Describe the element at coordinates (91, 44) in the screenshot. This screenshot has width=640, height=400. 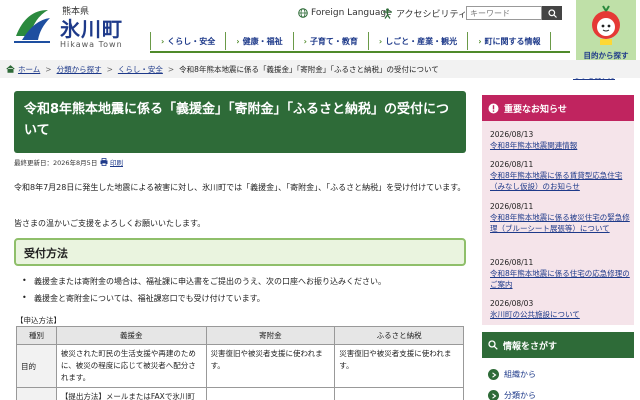
I see `town-name-roman: Hikawa Town` at that location.